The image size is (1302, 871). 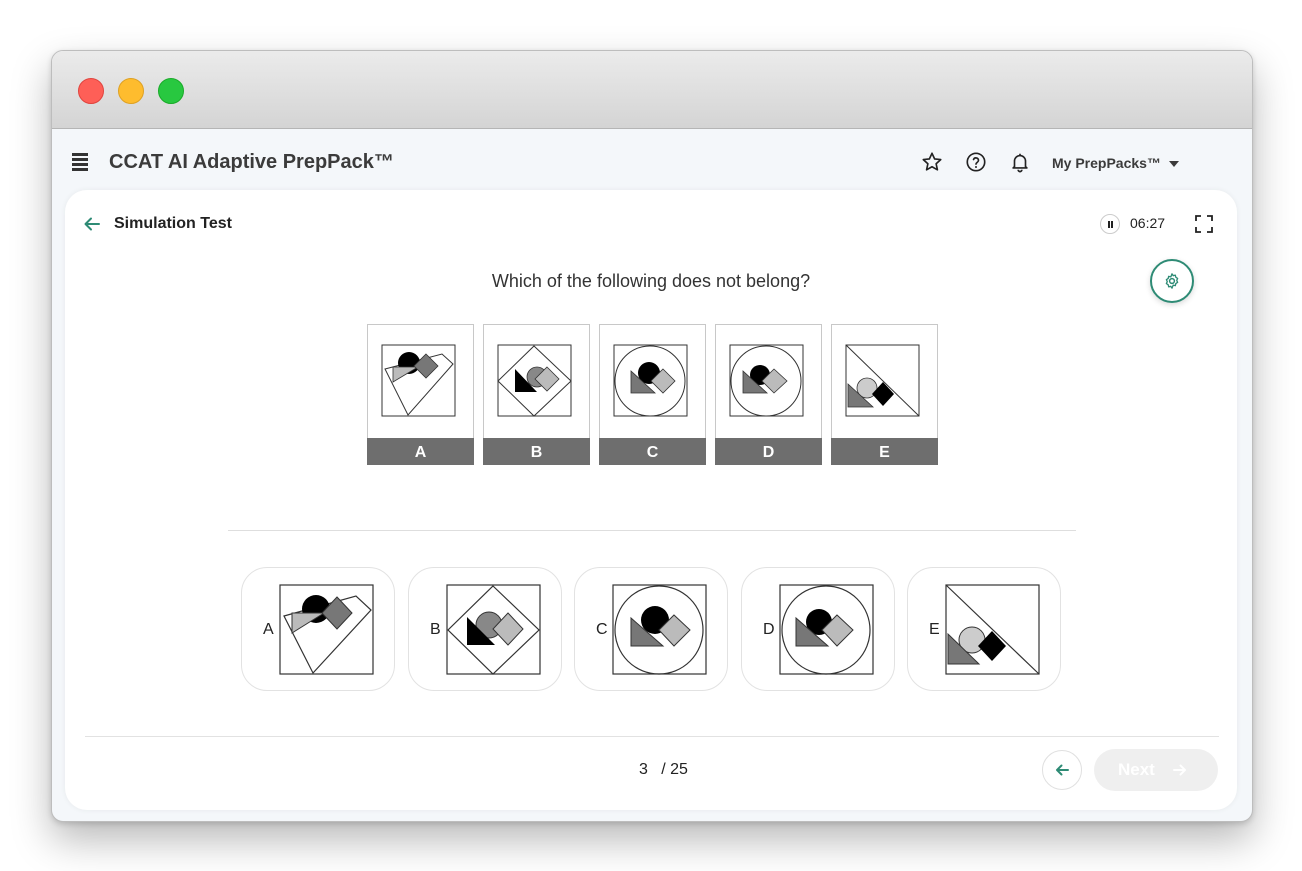 What do you see at coordinates (1106, 163) in the screenshot?
I see `my-preppacks-label: My PrepPacks™` at bounding box center [1106, 163].